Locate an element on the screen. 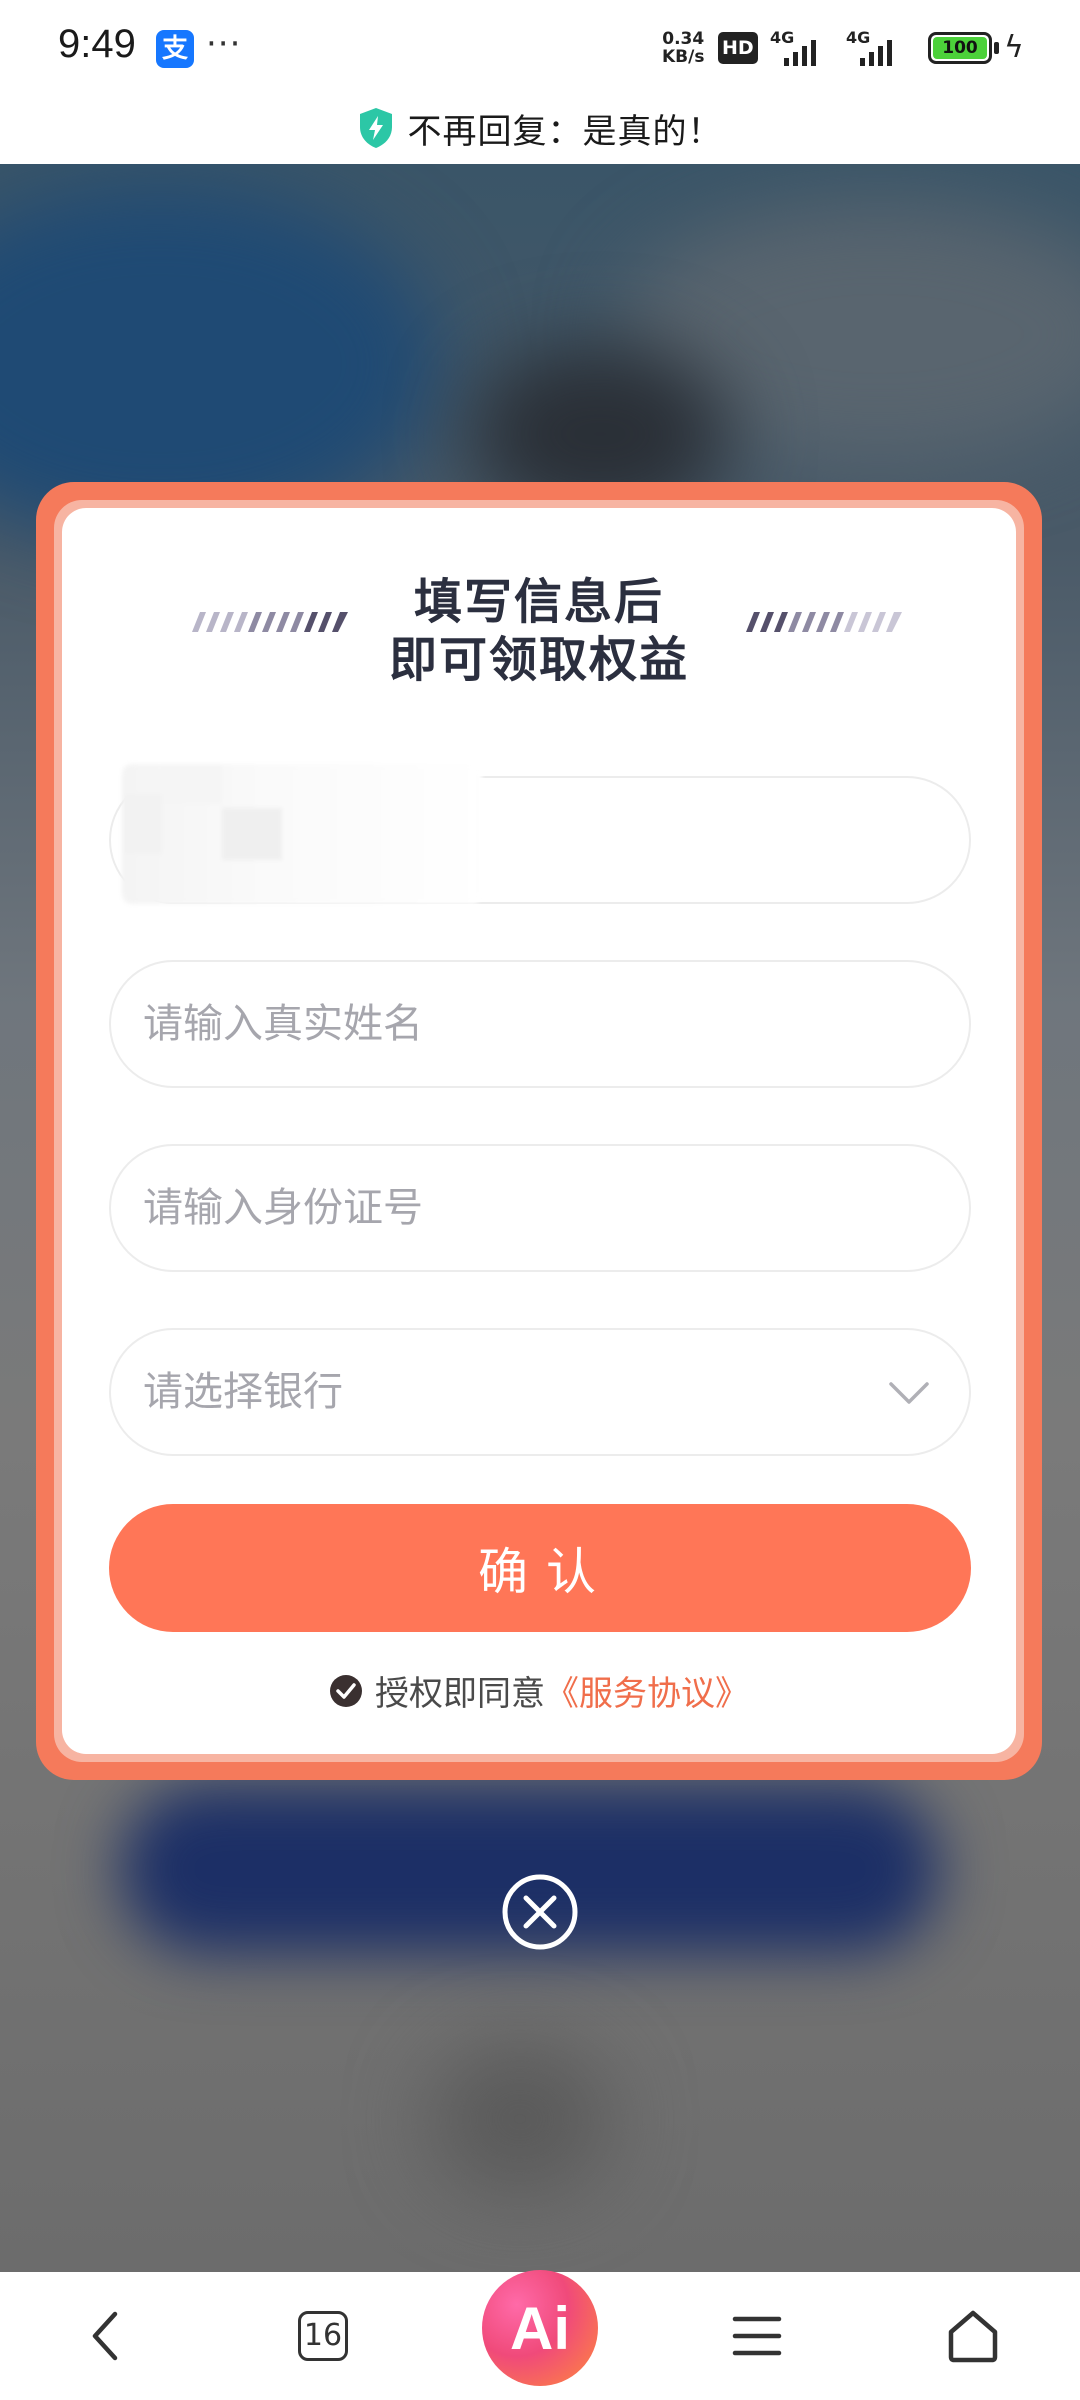 This screenshot has height=2400, width=1080. menu-button is located at coordinates (757, 2336).